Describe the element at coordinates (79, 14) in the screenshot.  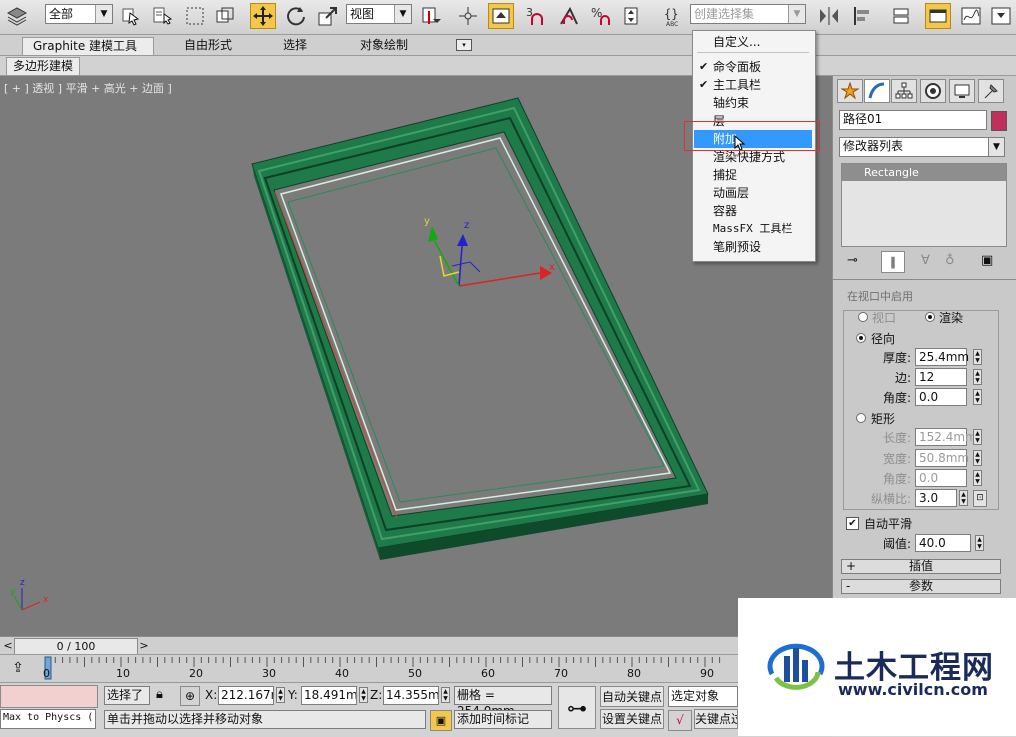
I see `selection-filter-dropdown: 全部 ▼` at that location.